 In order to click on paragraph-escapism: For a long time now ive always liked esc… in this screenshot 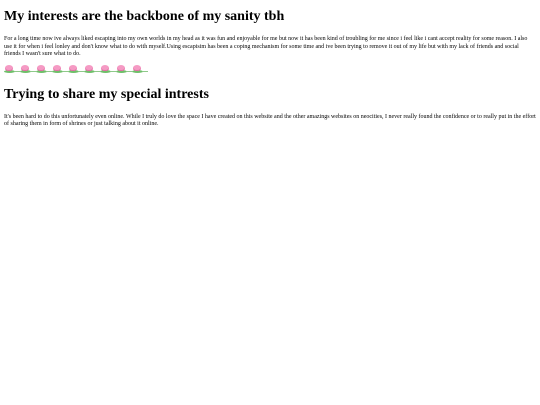, I will do `click(266, 46)`.